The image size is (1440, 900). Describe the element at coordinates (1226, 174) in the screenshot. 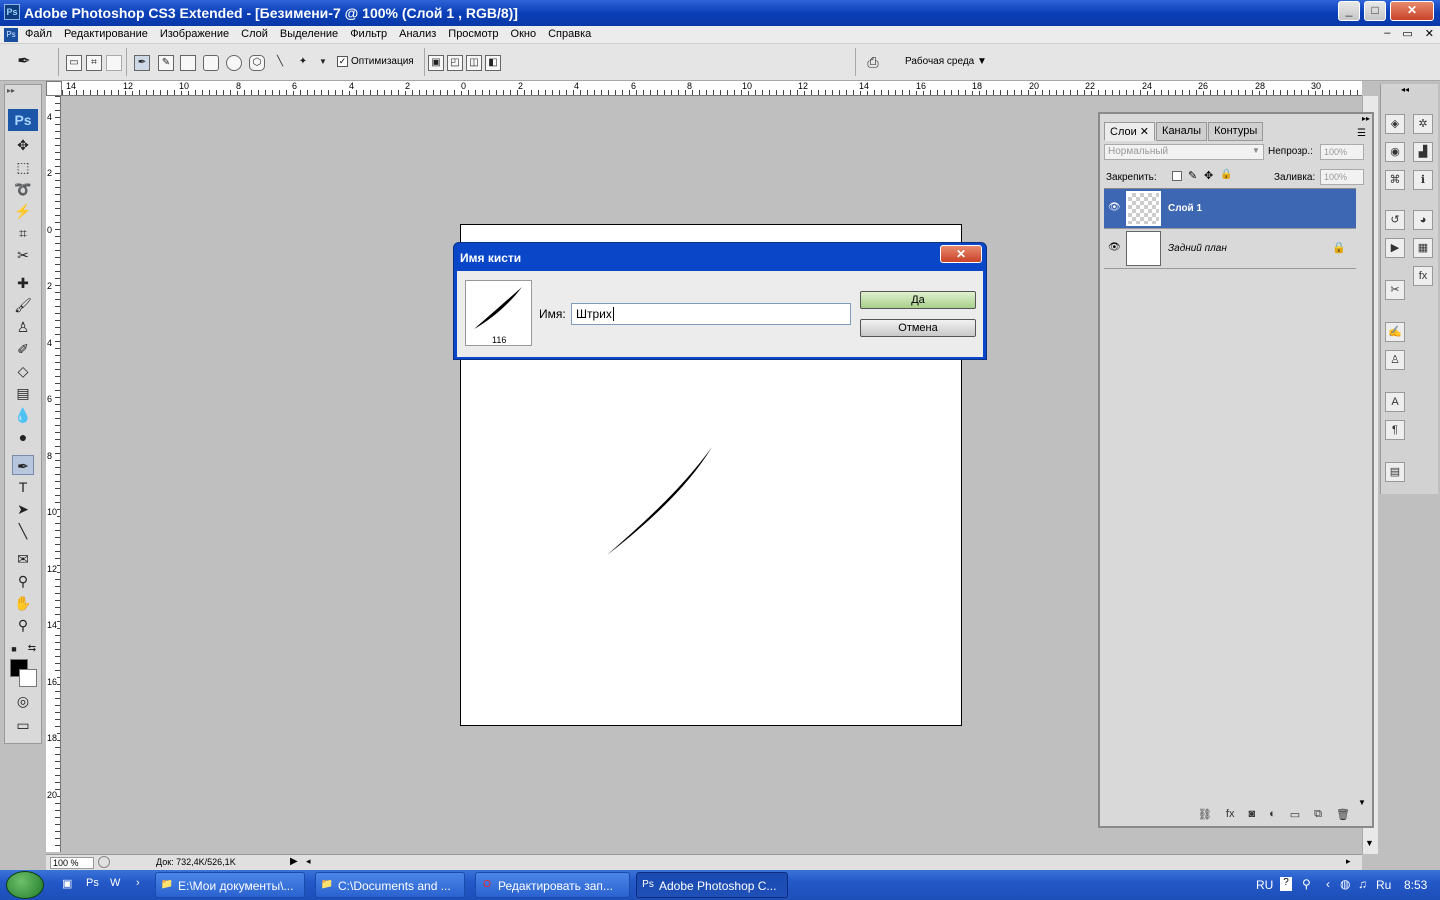

I see `lock-all-icon: 🔒` at that location.